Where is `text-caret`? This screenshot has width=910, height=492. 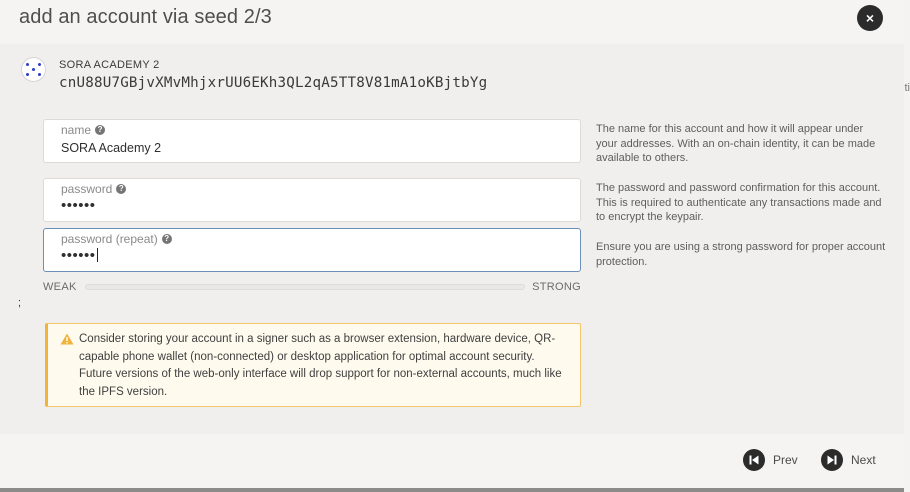
text-caret is located at coordinates (97, 255).